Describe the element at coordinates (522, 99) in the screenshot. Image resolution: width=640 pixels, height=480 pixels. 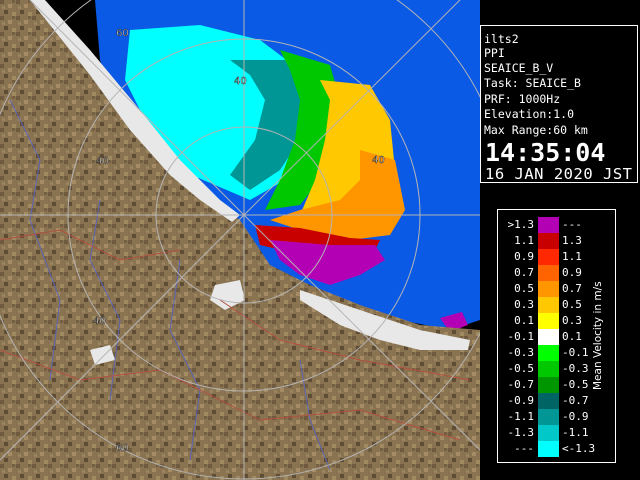
I see `prf-value: PRF: 1000Hz` at that location.